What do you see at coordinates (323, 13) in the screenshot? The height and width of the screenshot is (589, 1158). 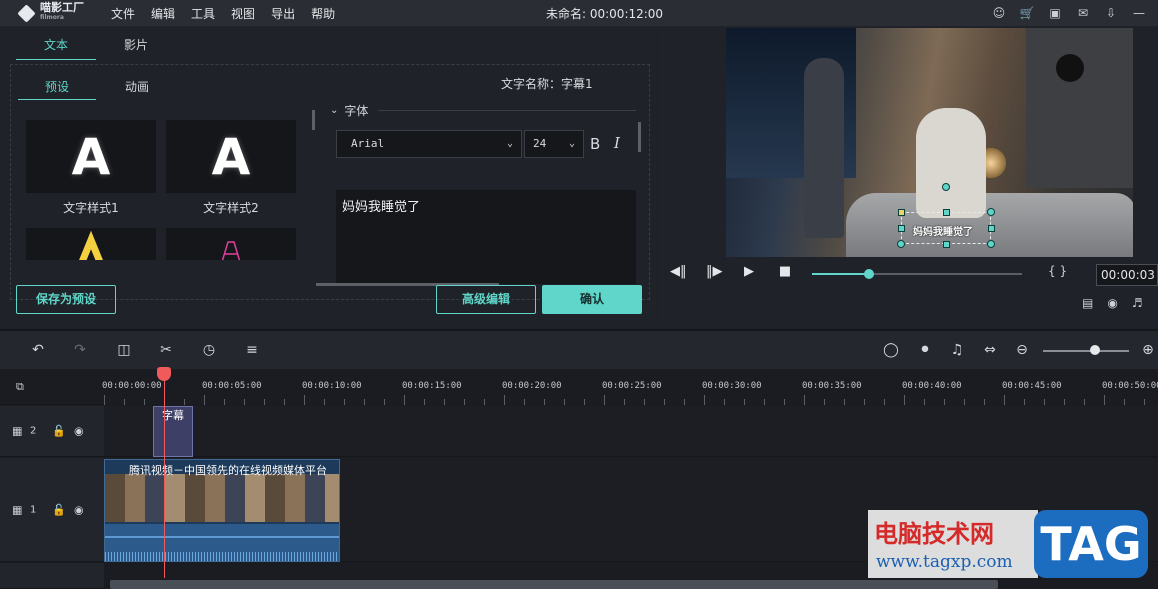 I see `menu-help: 帮助` at bounding box center [323, 13].